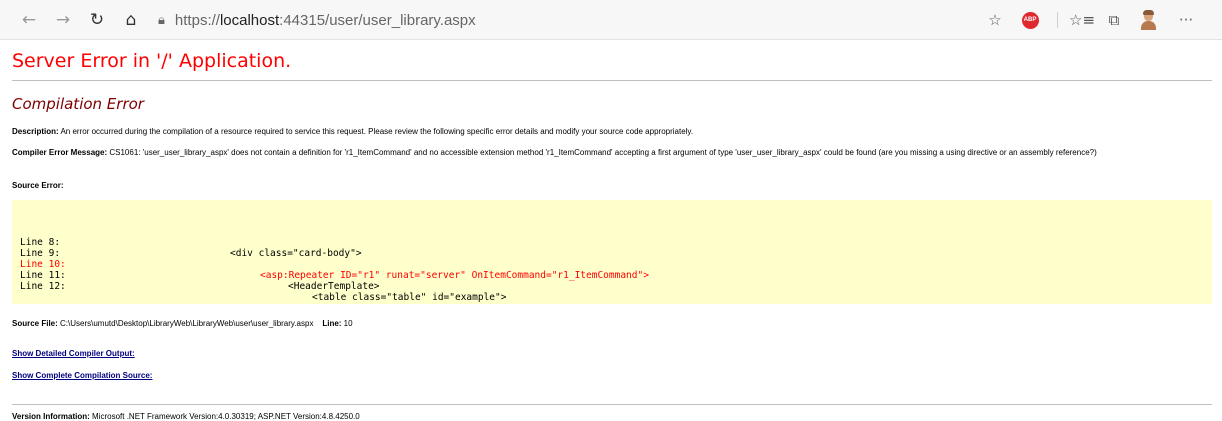 Image resolution: width=1222 pixels, height=421 pixels. Describe the element at coordinates (82, 375) in the screenshot. I see `show-complete-compilation-source-link: Show Complete Compilation Source:` at that location.